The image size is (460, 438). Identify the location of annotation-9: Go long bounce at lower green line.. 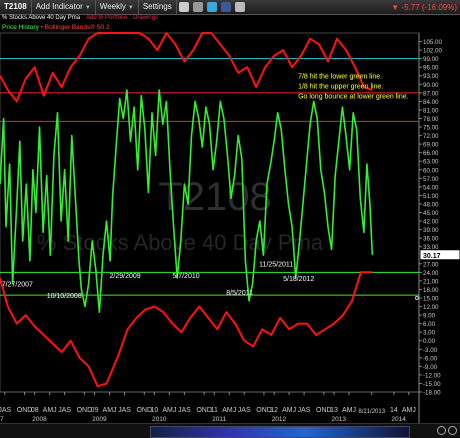
(353, 97).